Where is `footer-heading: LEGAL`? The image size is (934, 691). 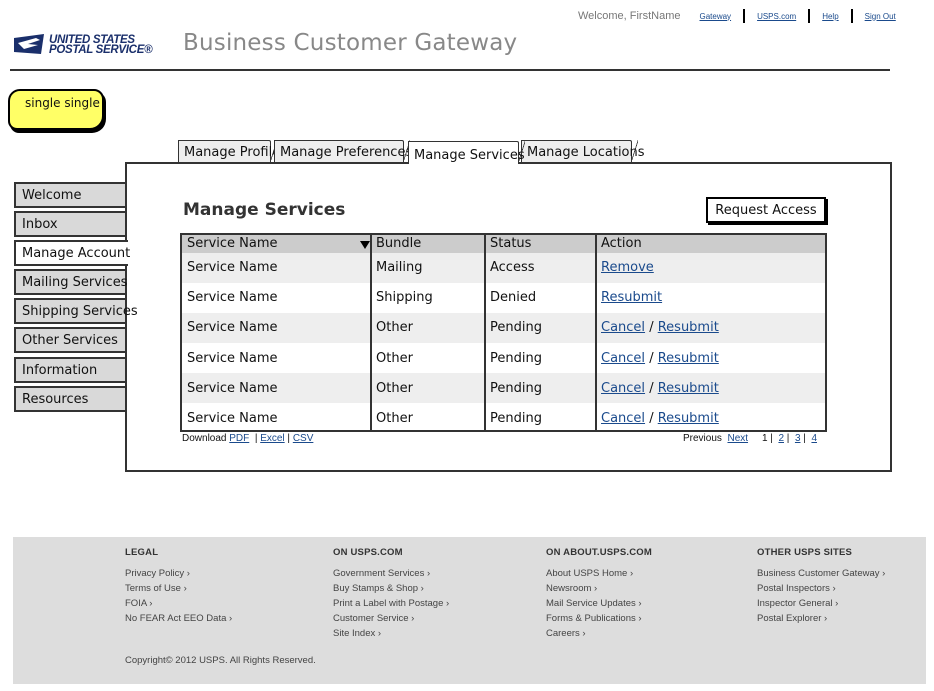
footer-heading: LEGAL is located at coordinates (142, 552).